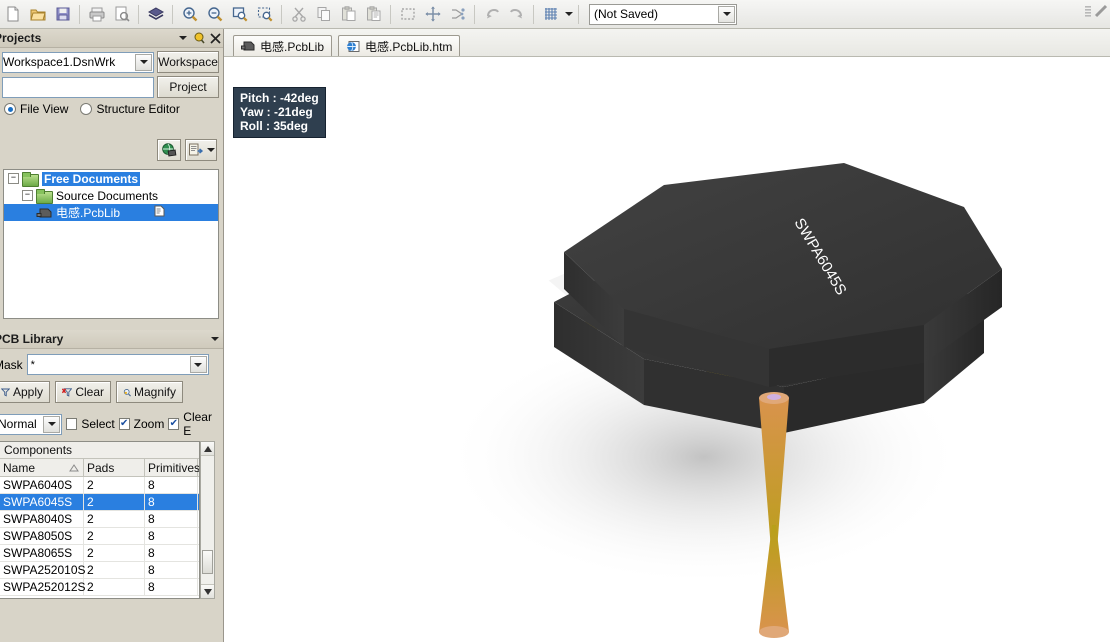  What do you see at coordinates (174, 424) in the screenshot?
I see `checkbox-clear-existing: ✔` at bounding box center [174, 424].